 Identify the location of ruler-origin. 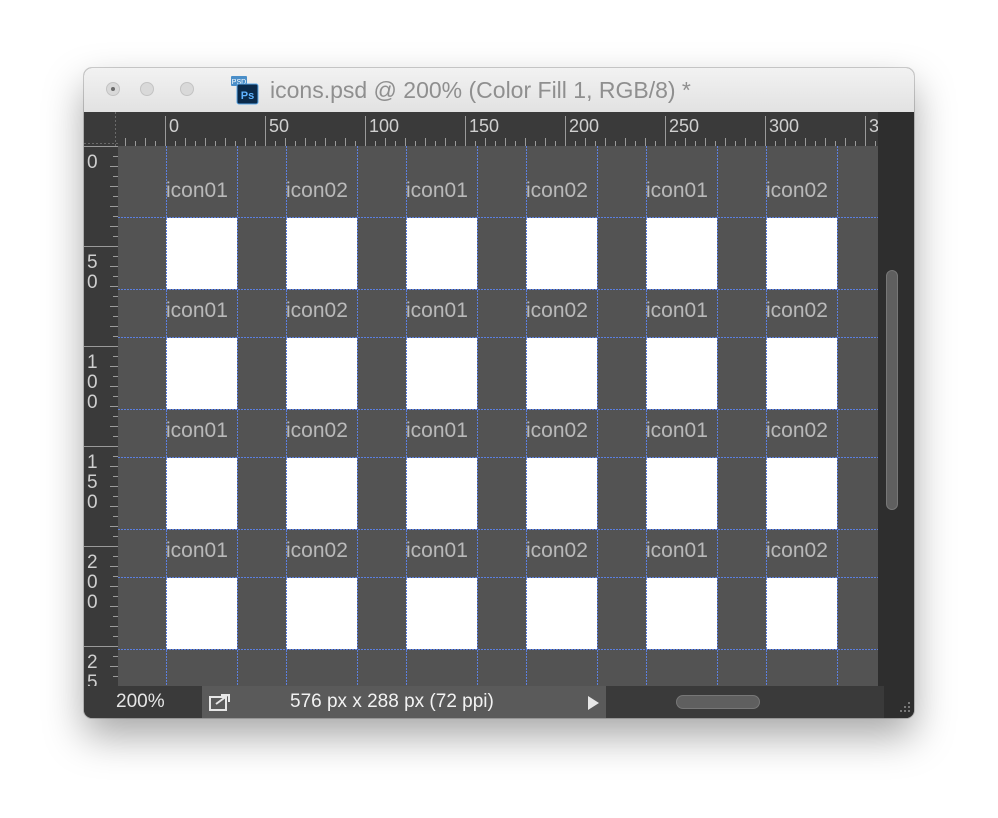
(101, 129).